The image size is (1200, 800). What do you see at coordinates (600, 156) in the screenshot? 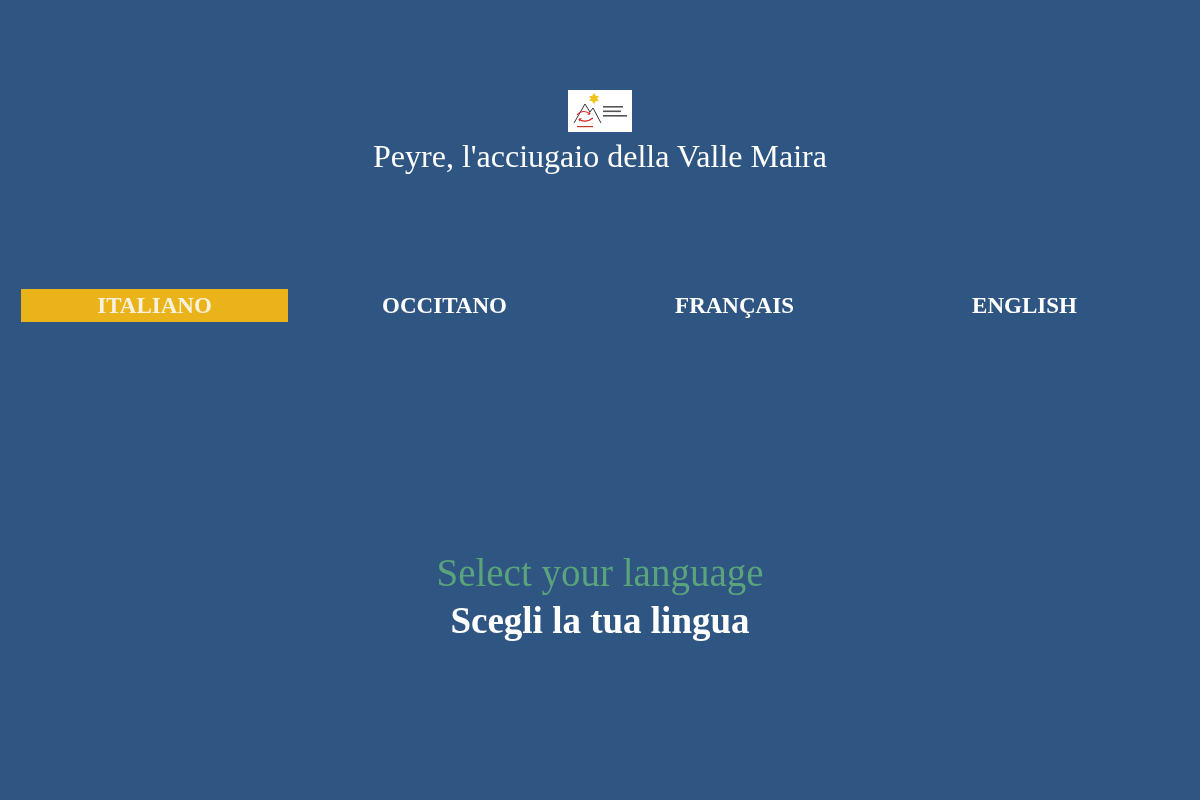
I see `page-title: Peyre, l'acciugaio della Valle Maira` at bounding box center [600, 156].